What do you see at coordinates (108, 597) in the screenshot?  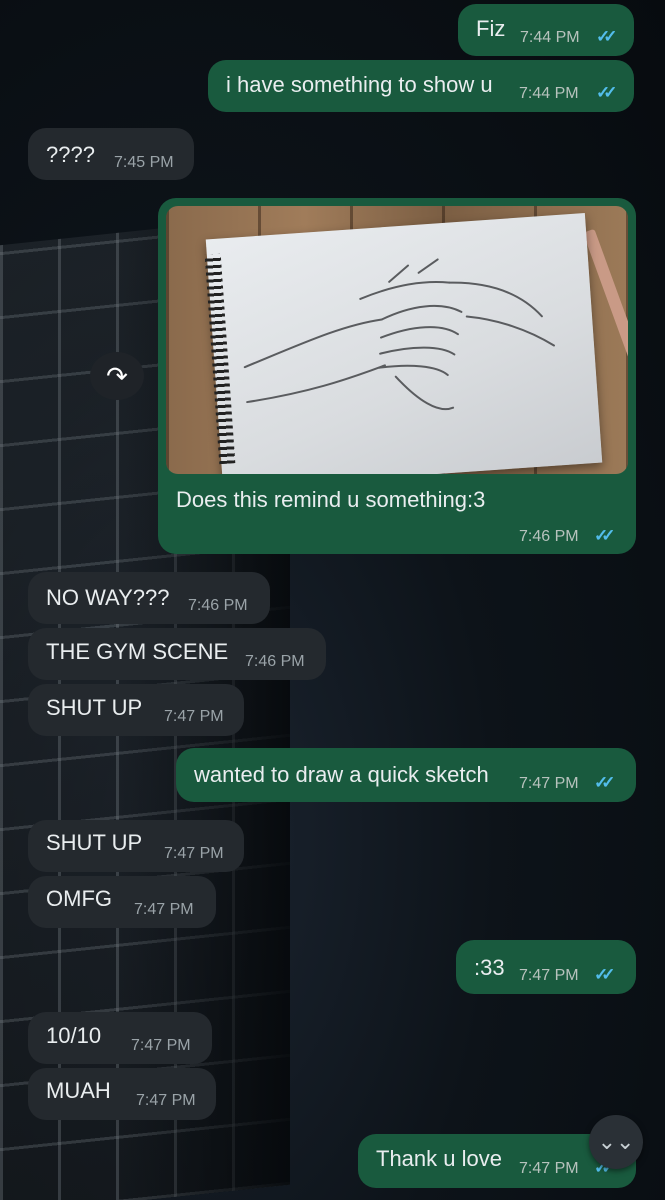 I see `message-text: NO WAY???` at bounding box center [108, 597].